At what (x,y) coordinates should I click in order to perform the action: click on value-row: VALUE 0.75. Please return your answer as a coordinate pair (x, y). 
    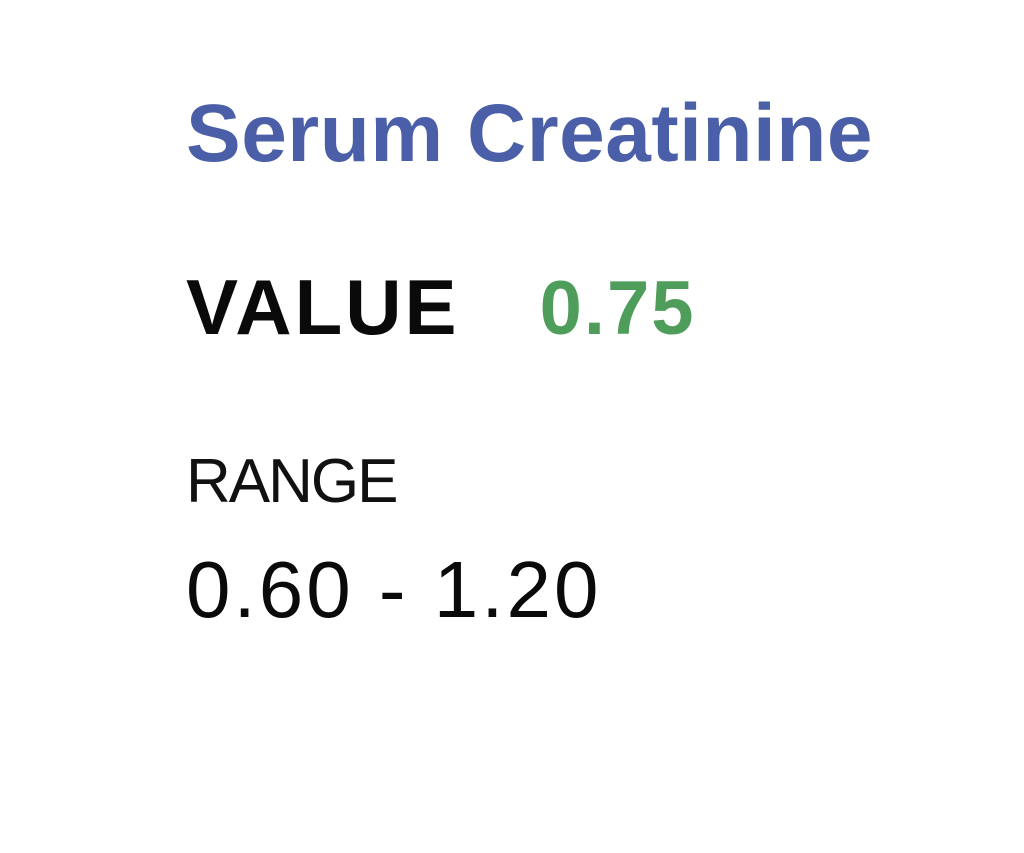
    Looking at the image, I should click on (441, 307).